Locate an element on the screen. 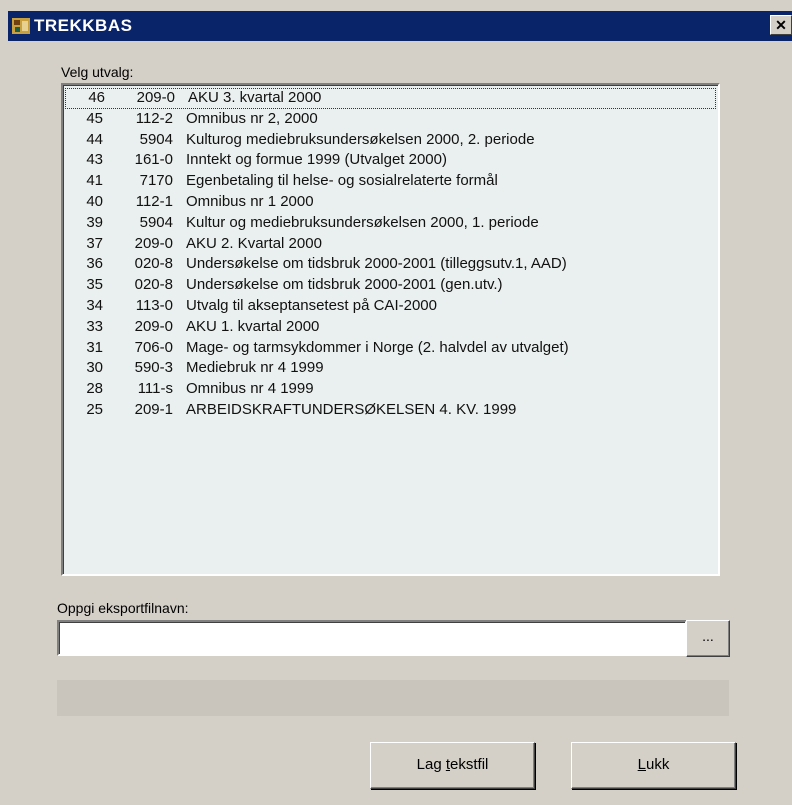 The image size is (792, 805). list-item-desc: AKU 2. Kvartal 2000 is located at coordinates (254, 243).